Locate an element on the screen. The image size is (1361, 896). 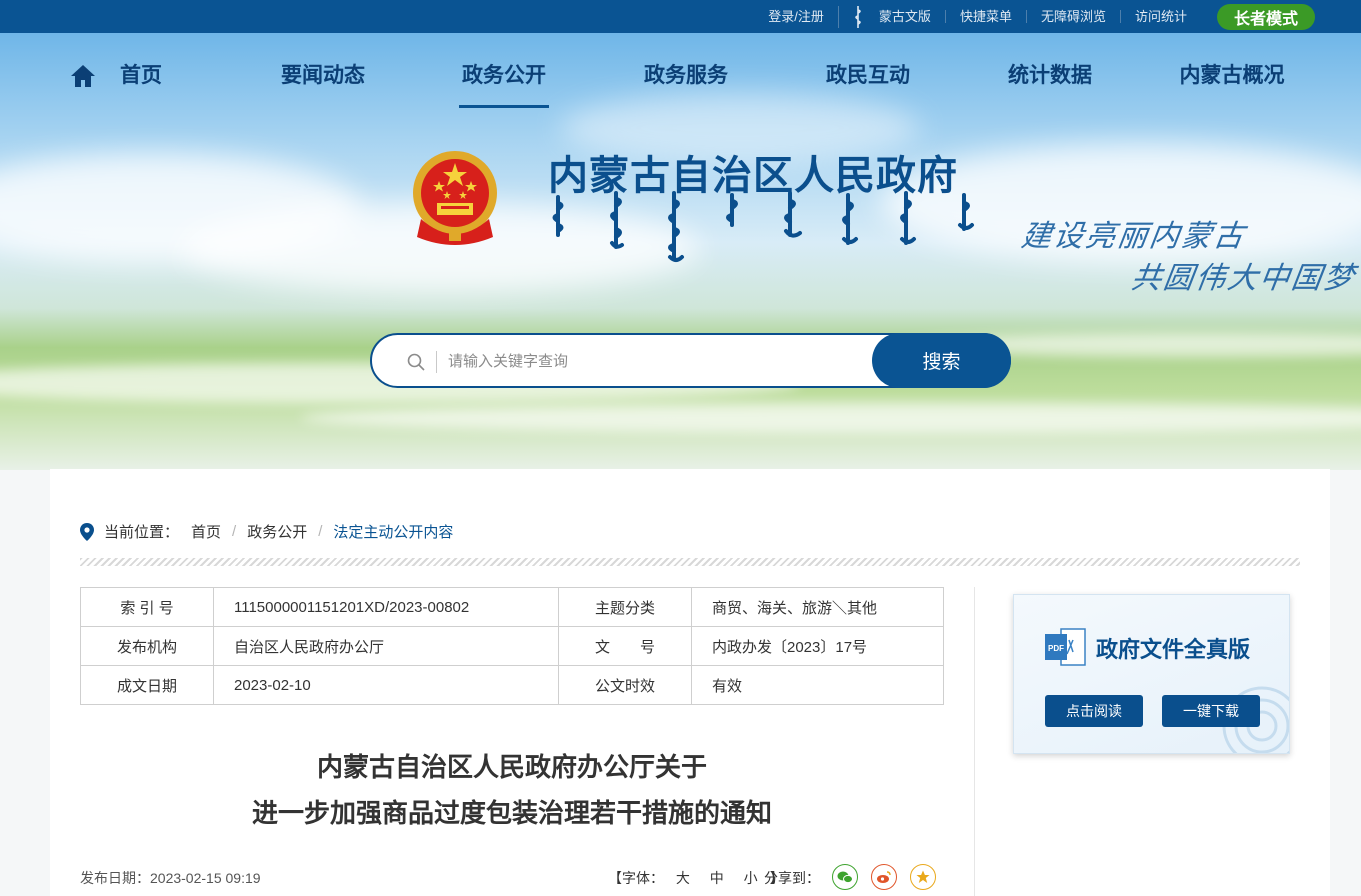
share-label: 分享到： is located at coordinates (792, 878).